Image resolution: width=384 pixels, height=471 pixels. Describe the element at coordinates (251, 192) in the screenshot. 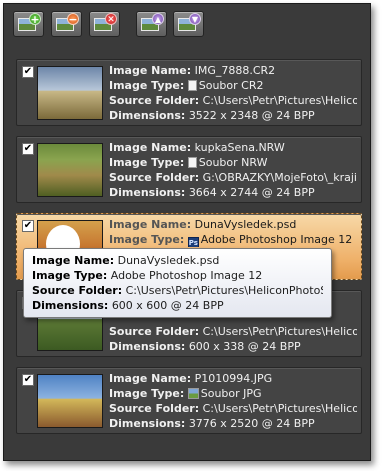

I see `dimensions: 3664 x 2744 @ 24 BPP` at that location.